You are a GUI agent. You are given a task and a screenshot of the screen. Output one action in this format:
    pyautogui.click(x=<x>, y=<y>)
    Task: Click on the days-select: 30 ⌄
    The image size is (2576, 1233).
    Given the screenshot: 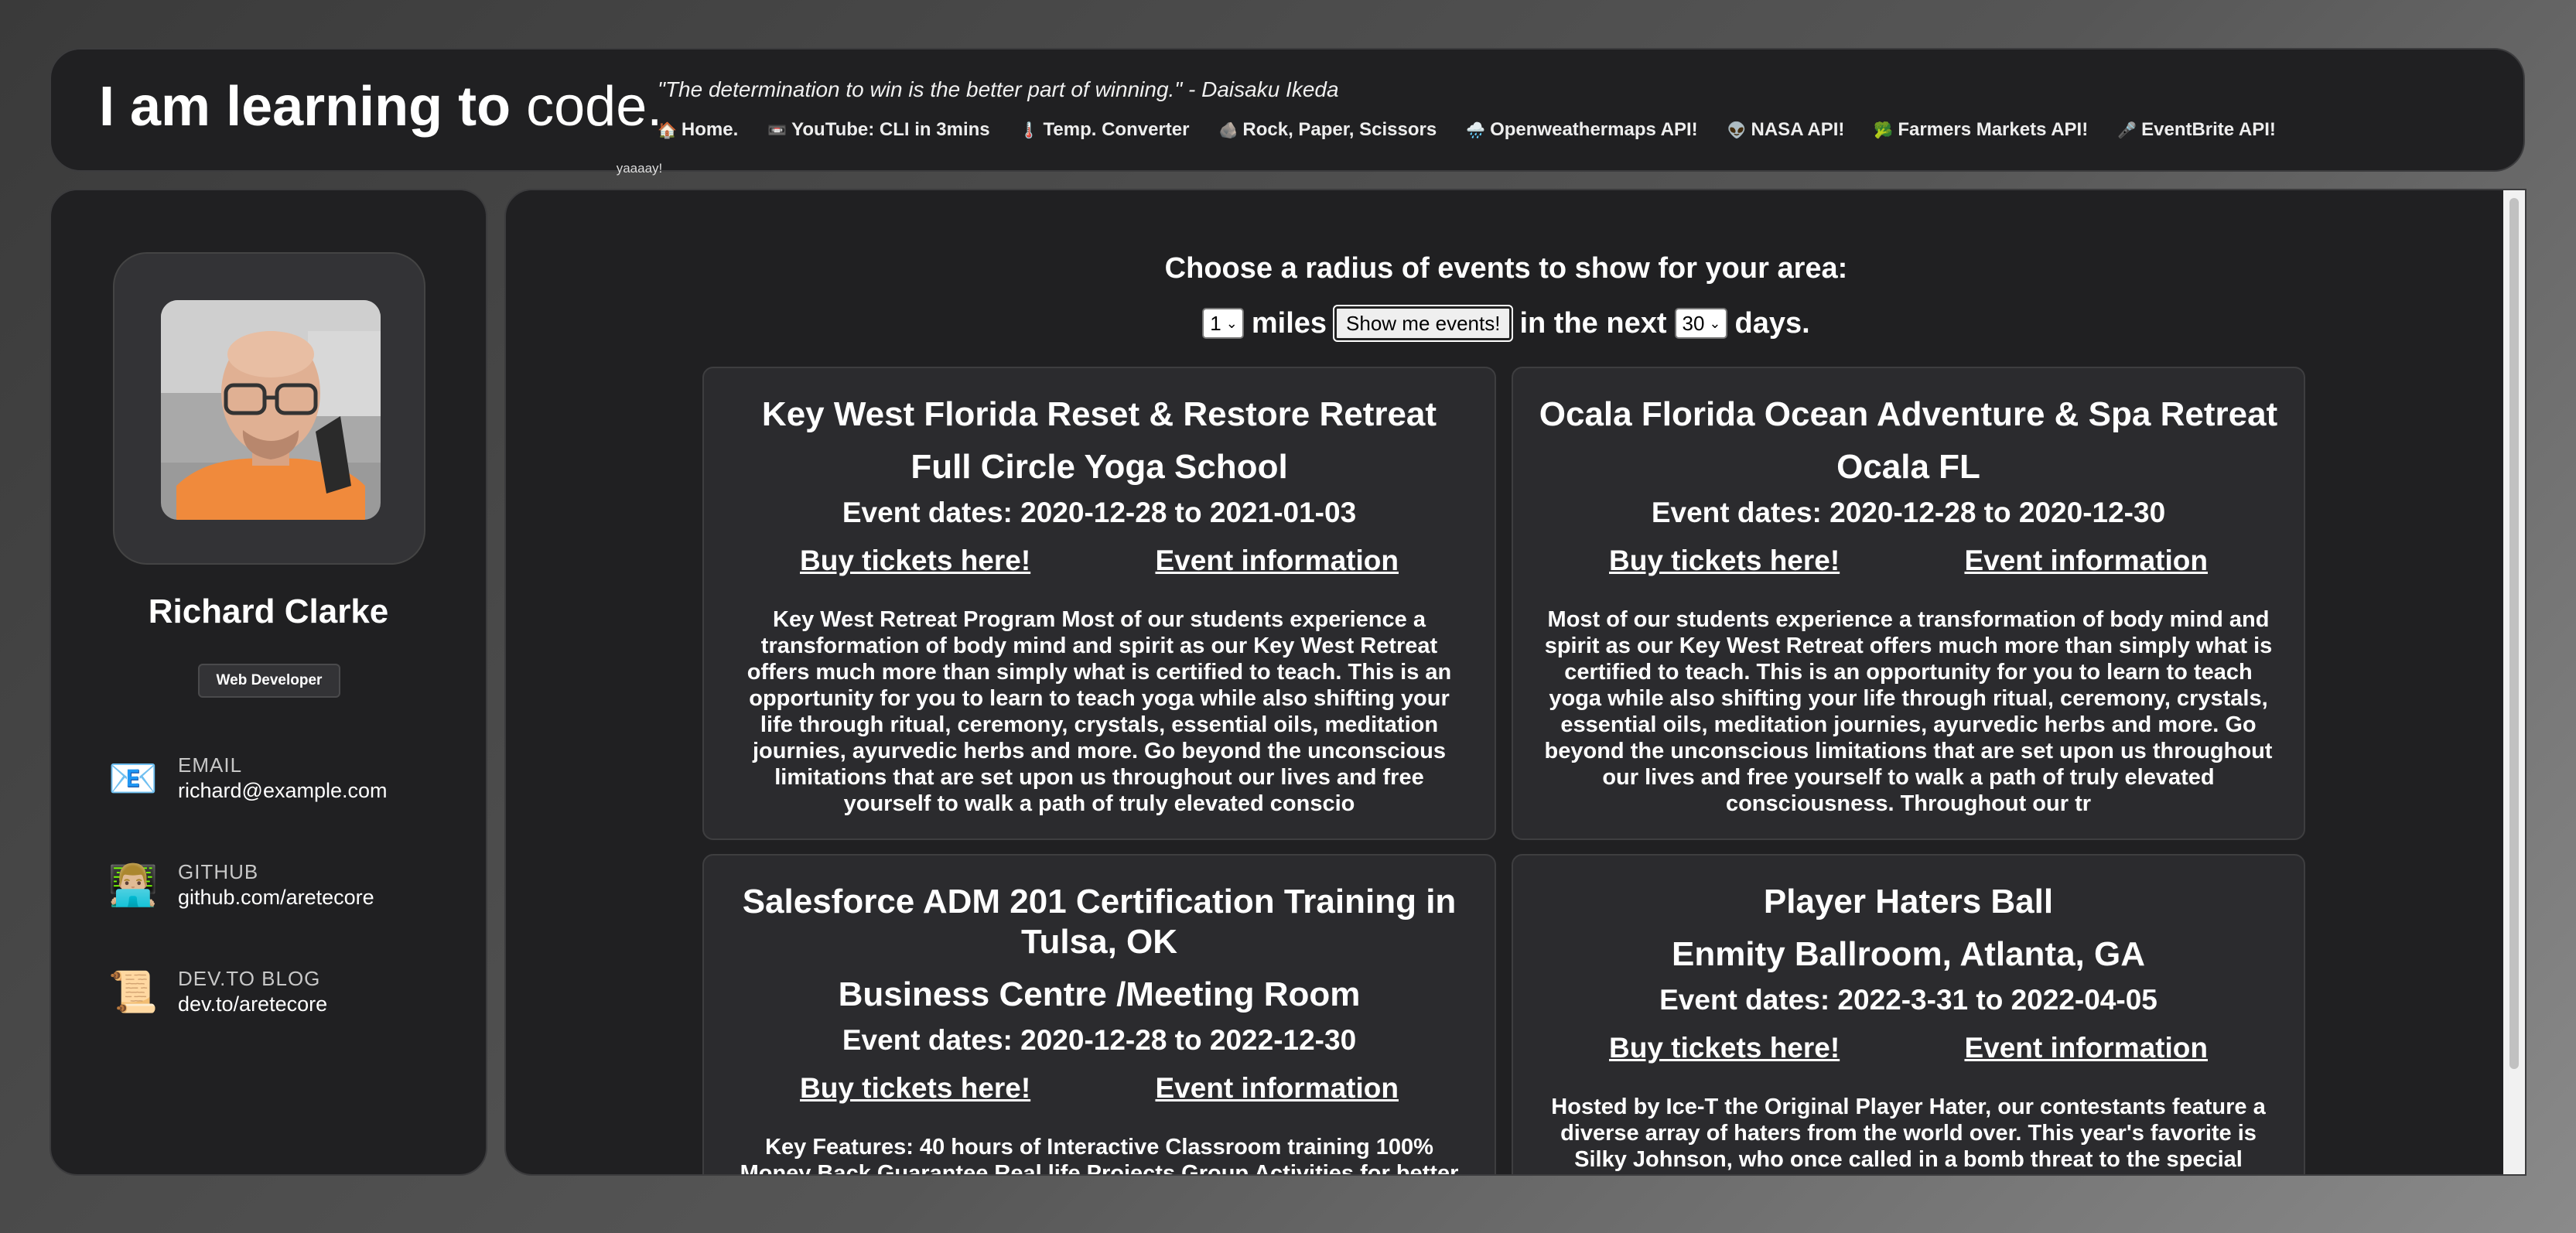 What is the action you would take?
    pyautogui.click(x=1700, y=323)
    